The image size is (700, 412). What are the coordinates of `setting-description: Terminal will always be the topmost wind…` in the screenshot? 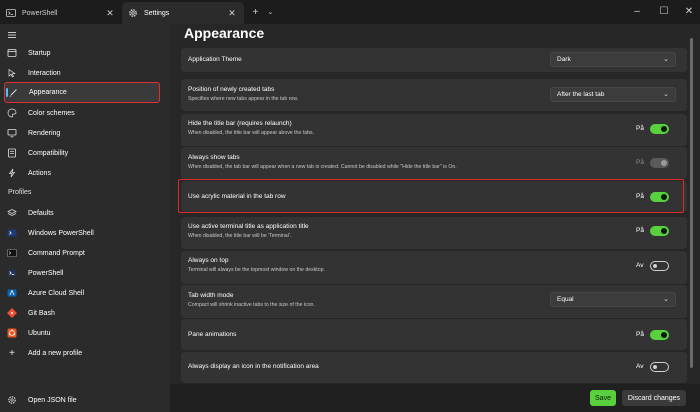 It's located at (256, 270).